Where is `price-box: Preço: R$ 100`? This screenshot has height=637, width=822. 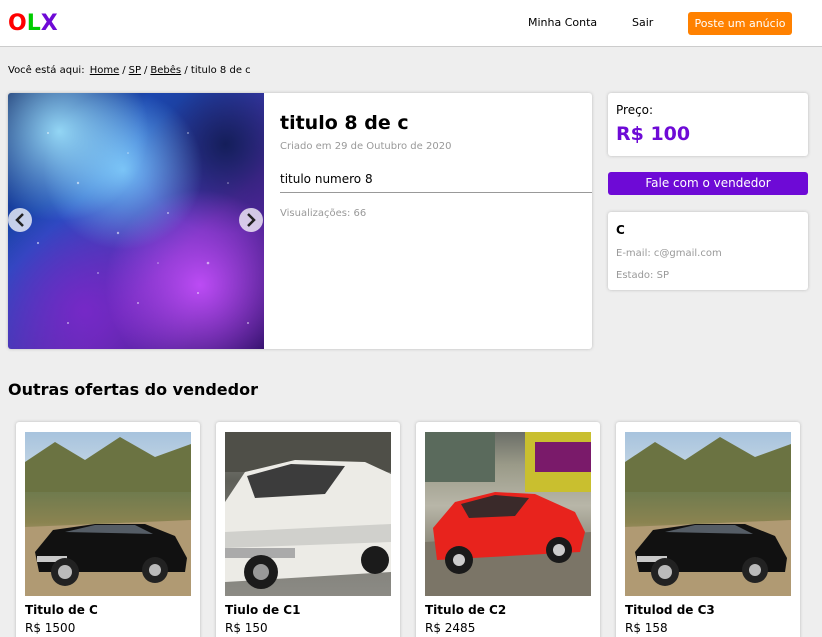 price-box: Preço: R$ 100 is located at coordinates (708, 124).